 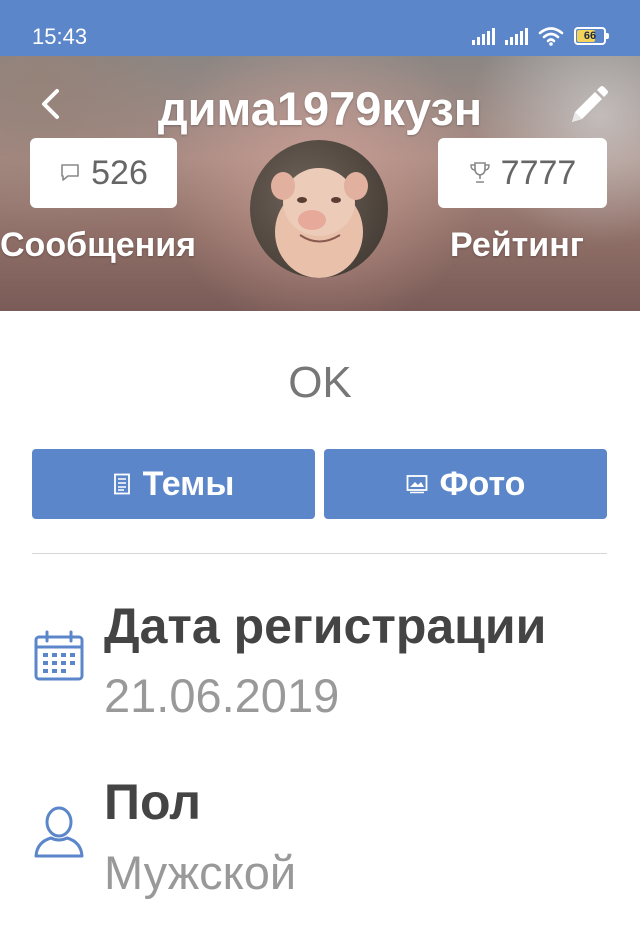 What do you see at coordinates (98, 245) in the screenshot?
I see `messages-label: Сообщения` at bounding box center [98, 245].